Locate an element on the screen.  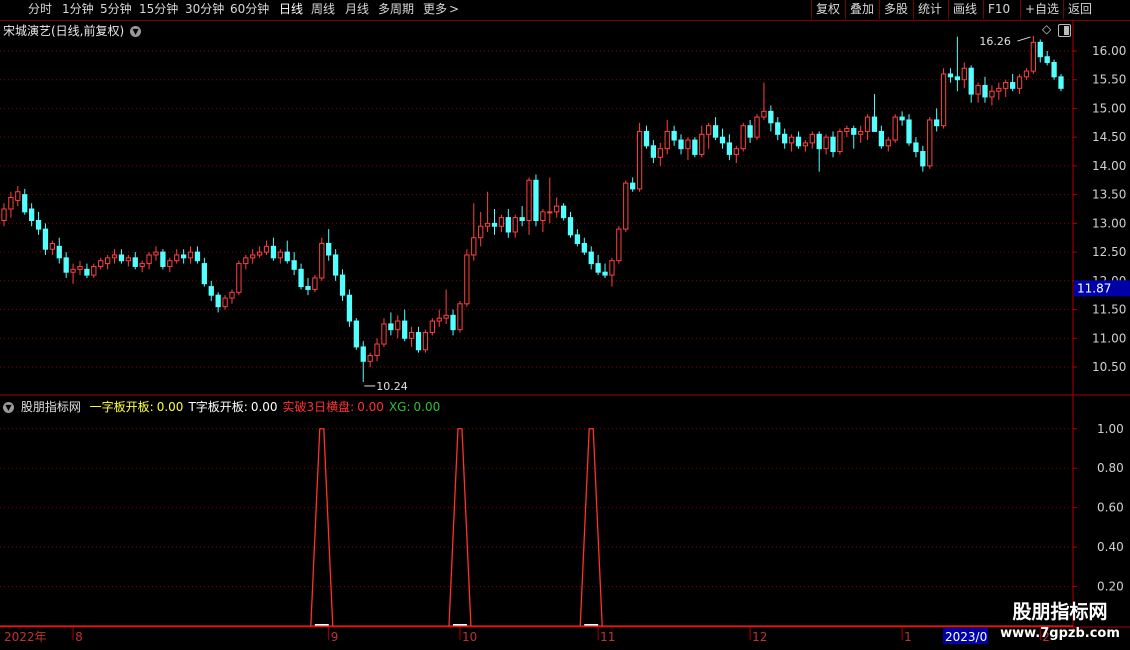
legend-value-1: 0.00 is located at coordinates (264, 407).